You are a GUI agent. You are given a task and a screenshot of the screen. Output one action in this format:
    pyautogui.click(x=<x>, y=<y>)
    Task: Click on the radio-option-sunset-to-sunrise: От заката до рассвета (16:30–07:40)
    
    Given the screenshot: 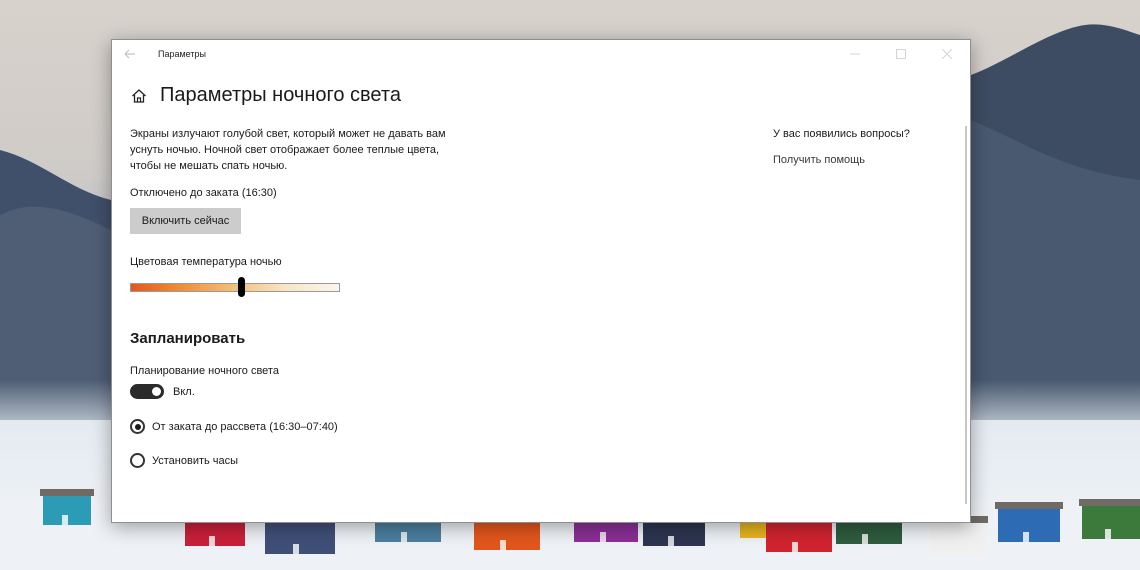 What is the action you would take?
    pyautogui.click(x=310, y=426)
    